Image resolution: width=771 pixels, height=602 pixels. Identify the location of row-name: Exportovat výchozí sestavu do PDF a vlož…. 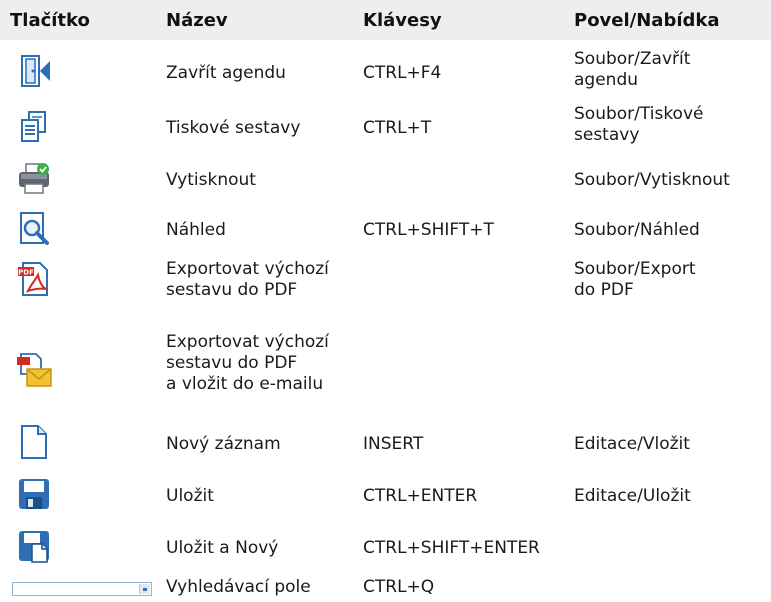
(247, 363).